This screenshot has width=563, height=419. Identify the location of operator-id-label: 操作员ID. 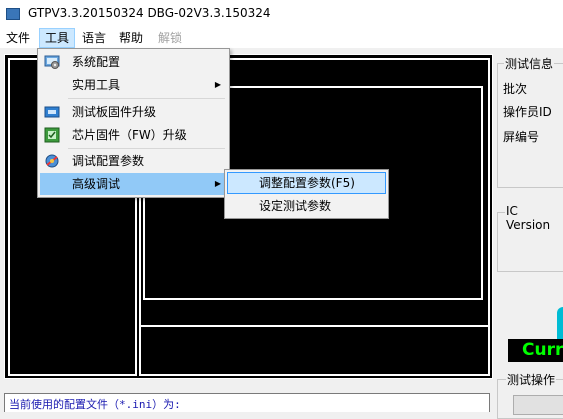
(527, 112).